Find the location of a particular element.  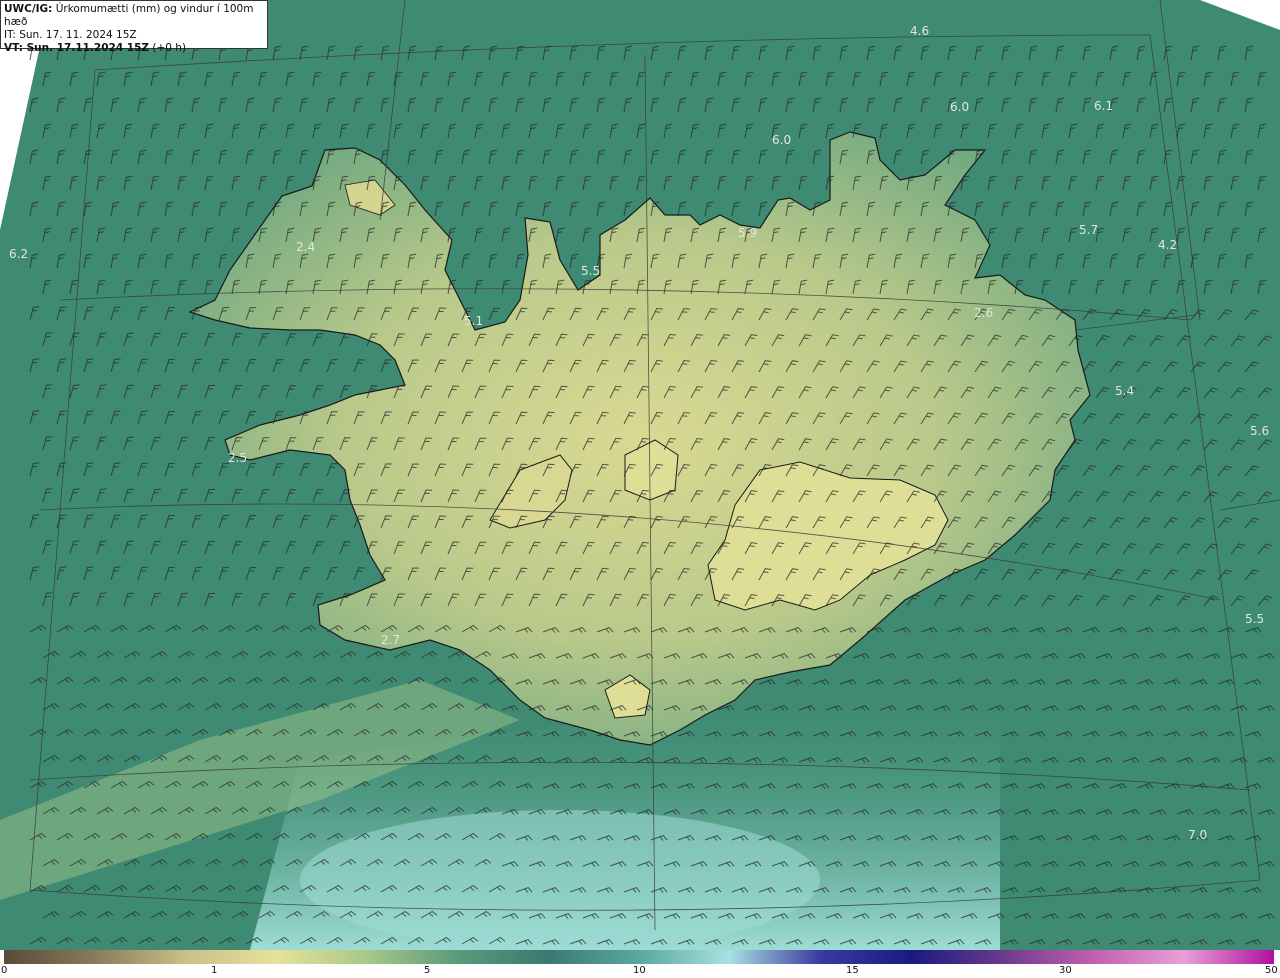

value-label: 5.1 is located at coordinates (474, 321).